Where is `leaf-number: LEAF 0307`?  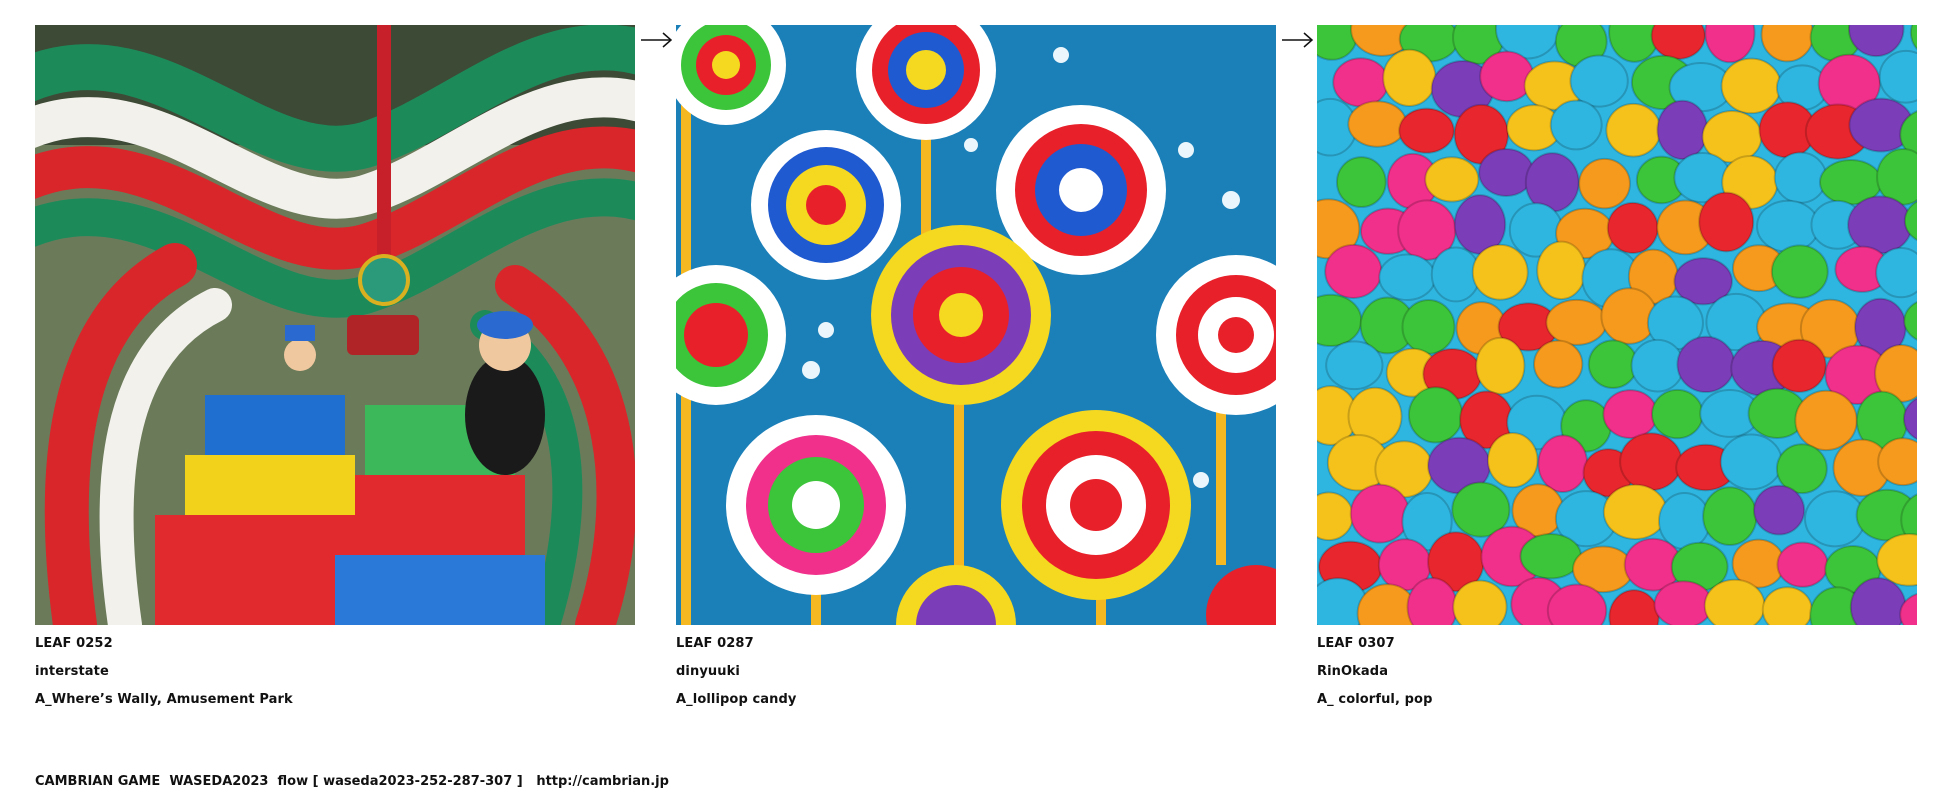
leaf-number: LEAF 0307 is located at coordinates (1356, 643).